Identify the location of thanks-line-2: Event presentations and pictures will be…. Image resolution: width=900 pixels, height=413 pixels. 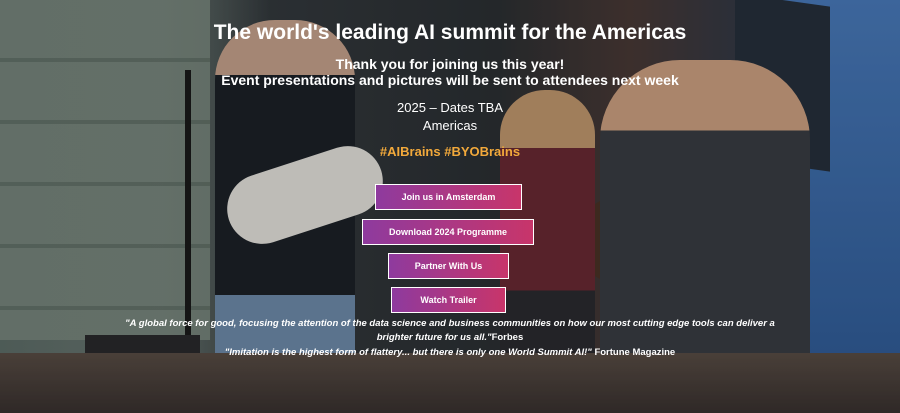
(450, 80).